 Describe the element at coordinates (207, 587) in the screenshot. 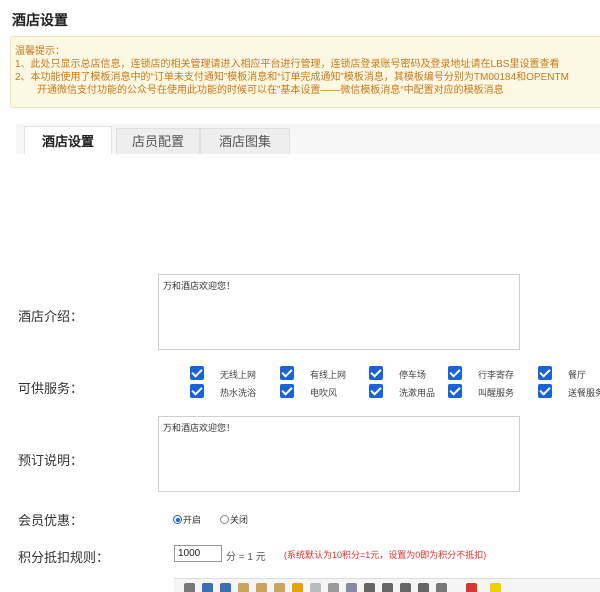

I see `undo-icon` at that location.